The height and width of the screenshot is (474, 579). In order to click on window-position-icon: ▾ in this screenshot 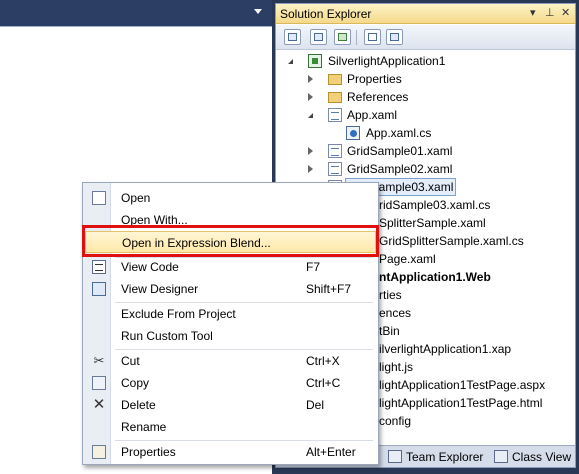, I will do `click(533, 12)`.